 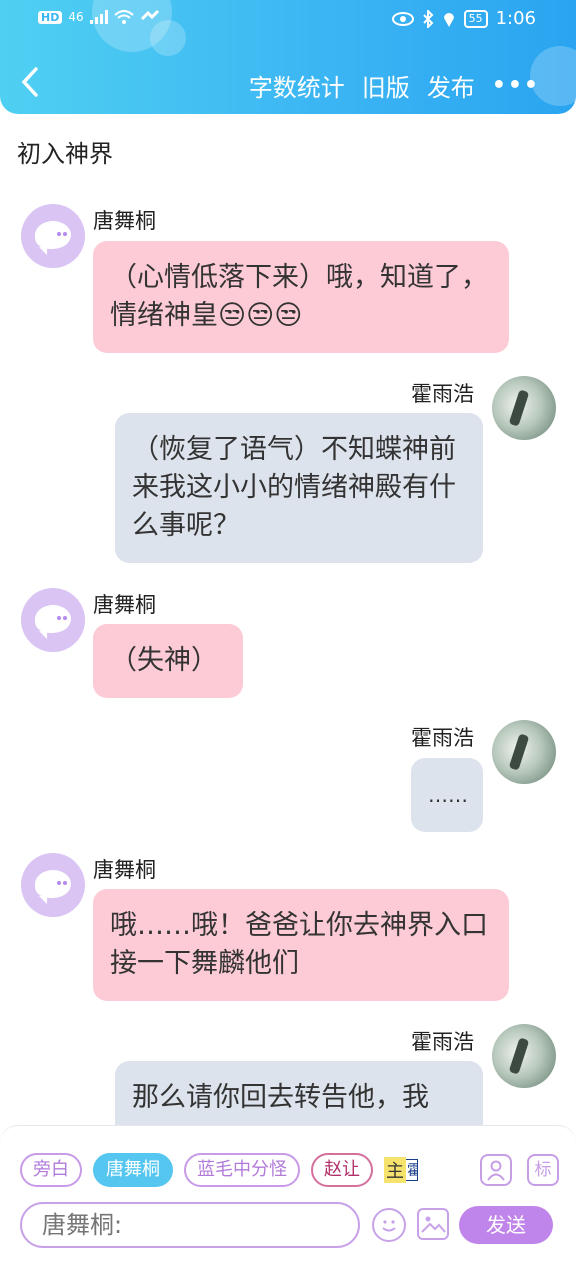 I want to click on role-chip-partial: 主霍, so click(x=401, y=1170).